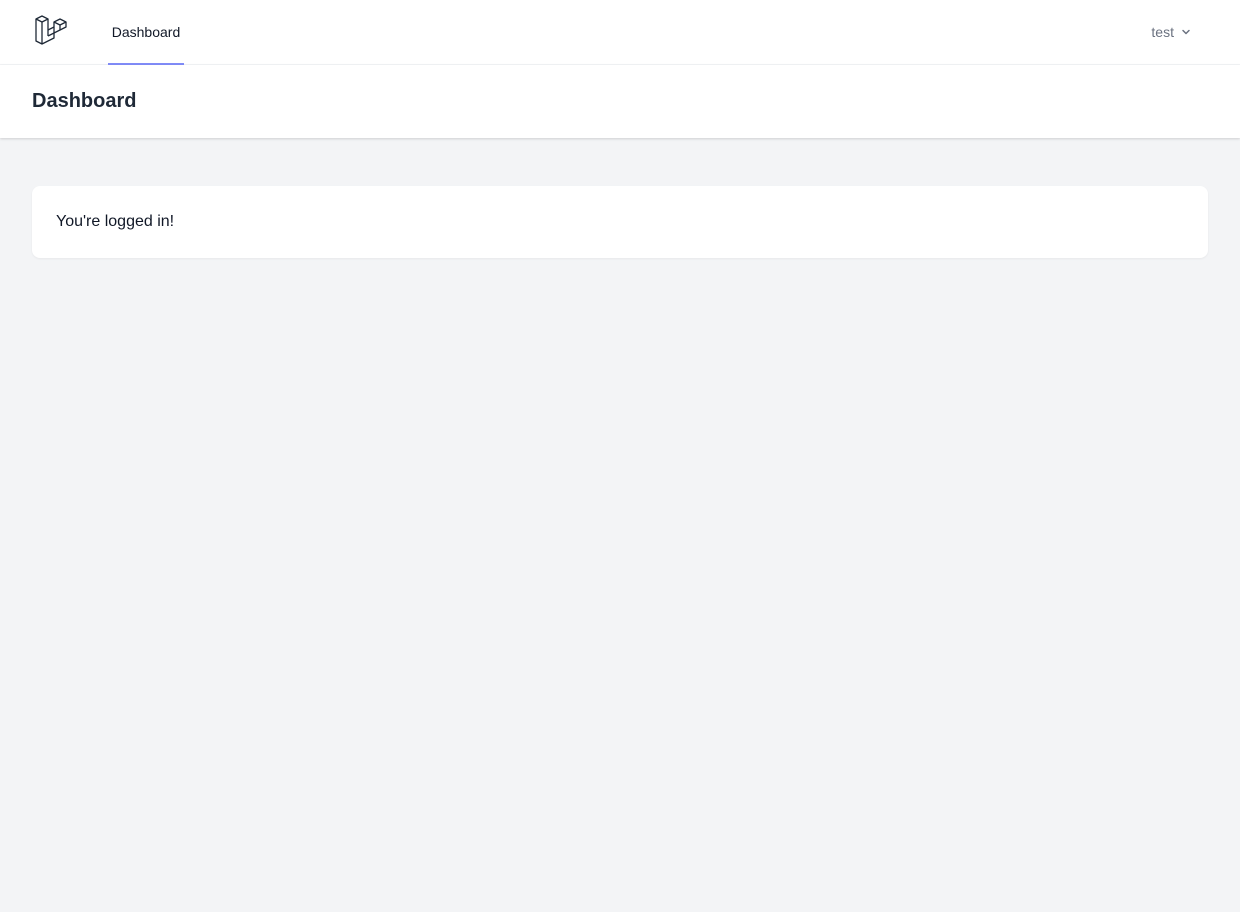 The width and height of the screenshot is (1240, 912). Describe the element at coordinates (1162, 32) in the screenshot. I see `user-name: test` at that location.